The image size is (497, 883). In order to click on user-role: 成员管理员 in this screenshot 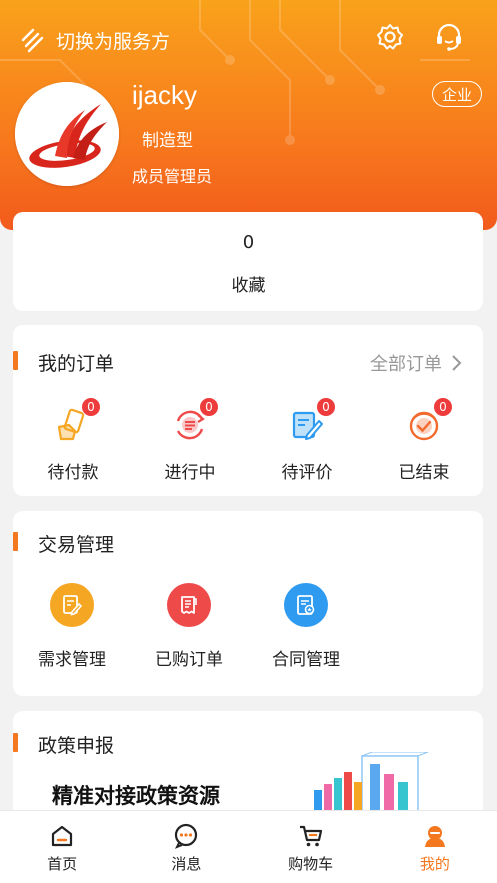, I will do `click(172, 176)`.